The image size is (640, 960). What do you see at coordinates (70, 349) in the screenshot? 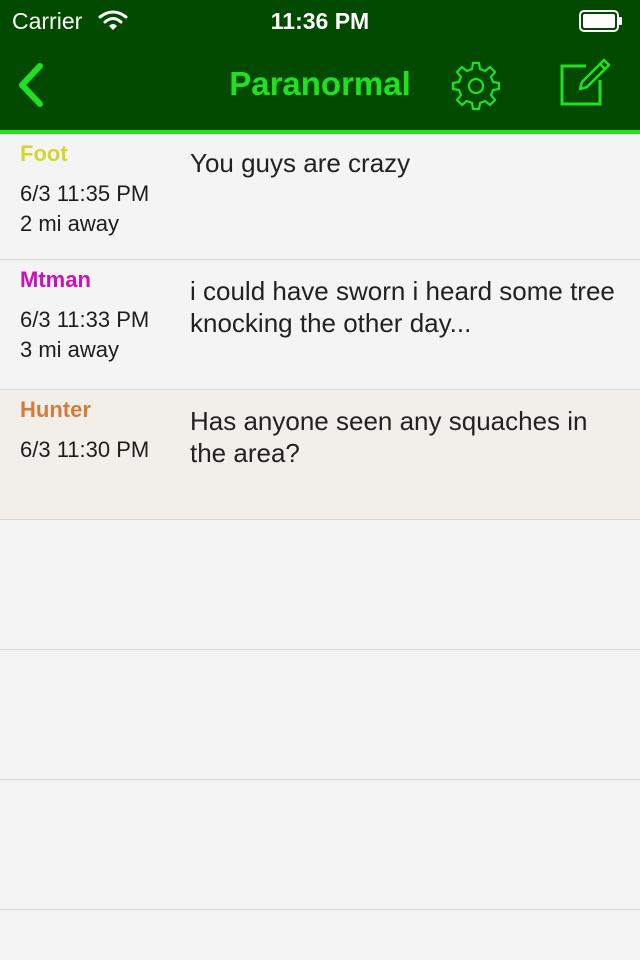
I see `post-distance: 3 mi away` at bounding box center [70, 349].